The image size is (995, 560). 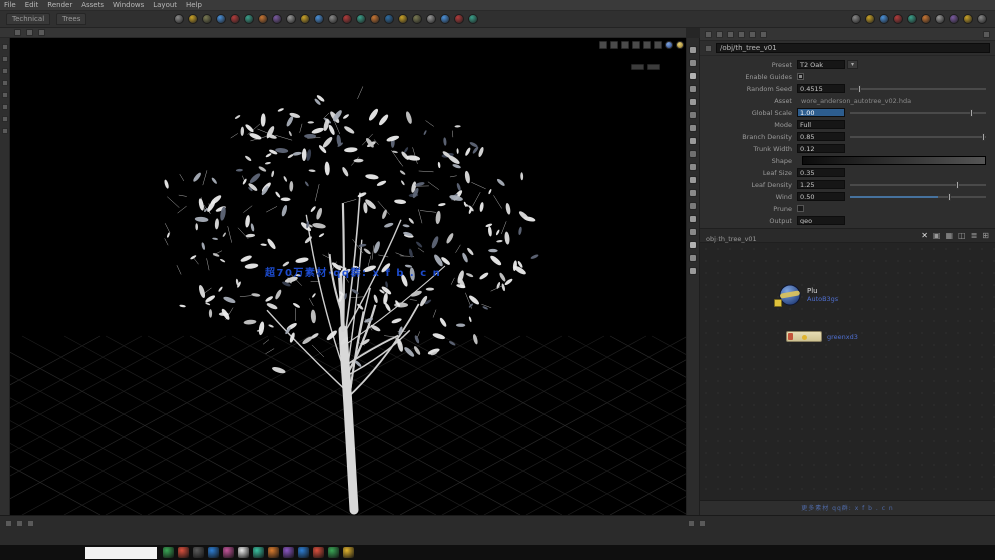 I want to click on shaded-mode-icon, so click(x=669, y=44).